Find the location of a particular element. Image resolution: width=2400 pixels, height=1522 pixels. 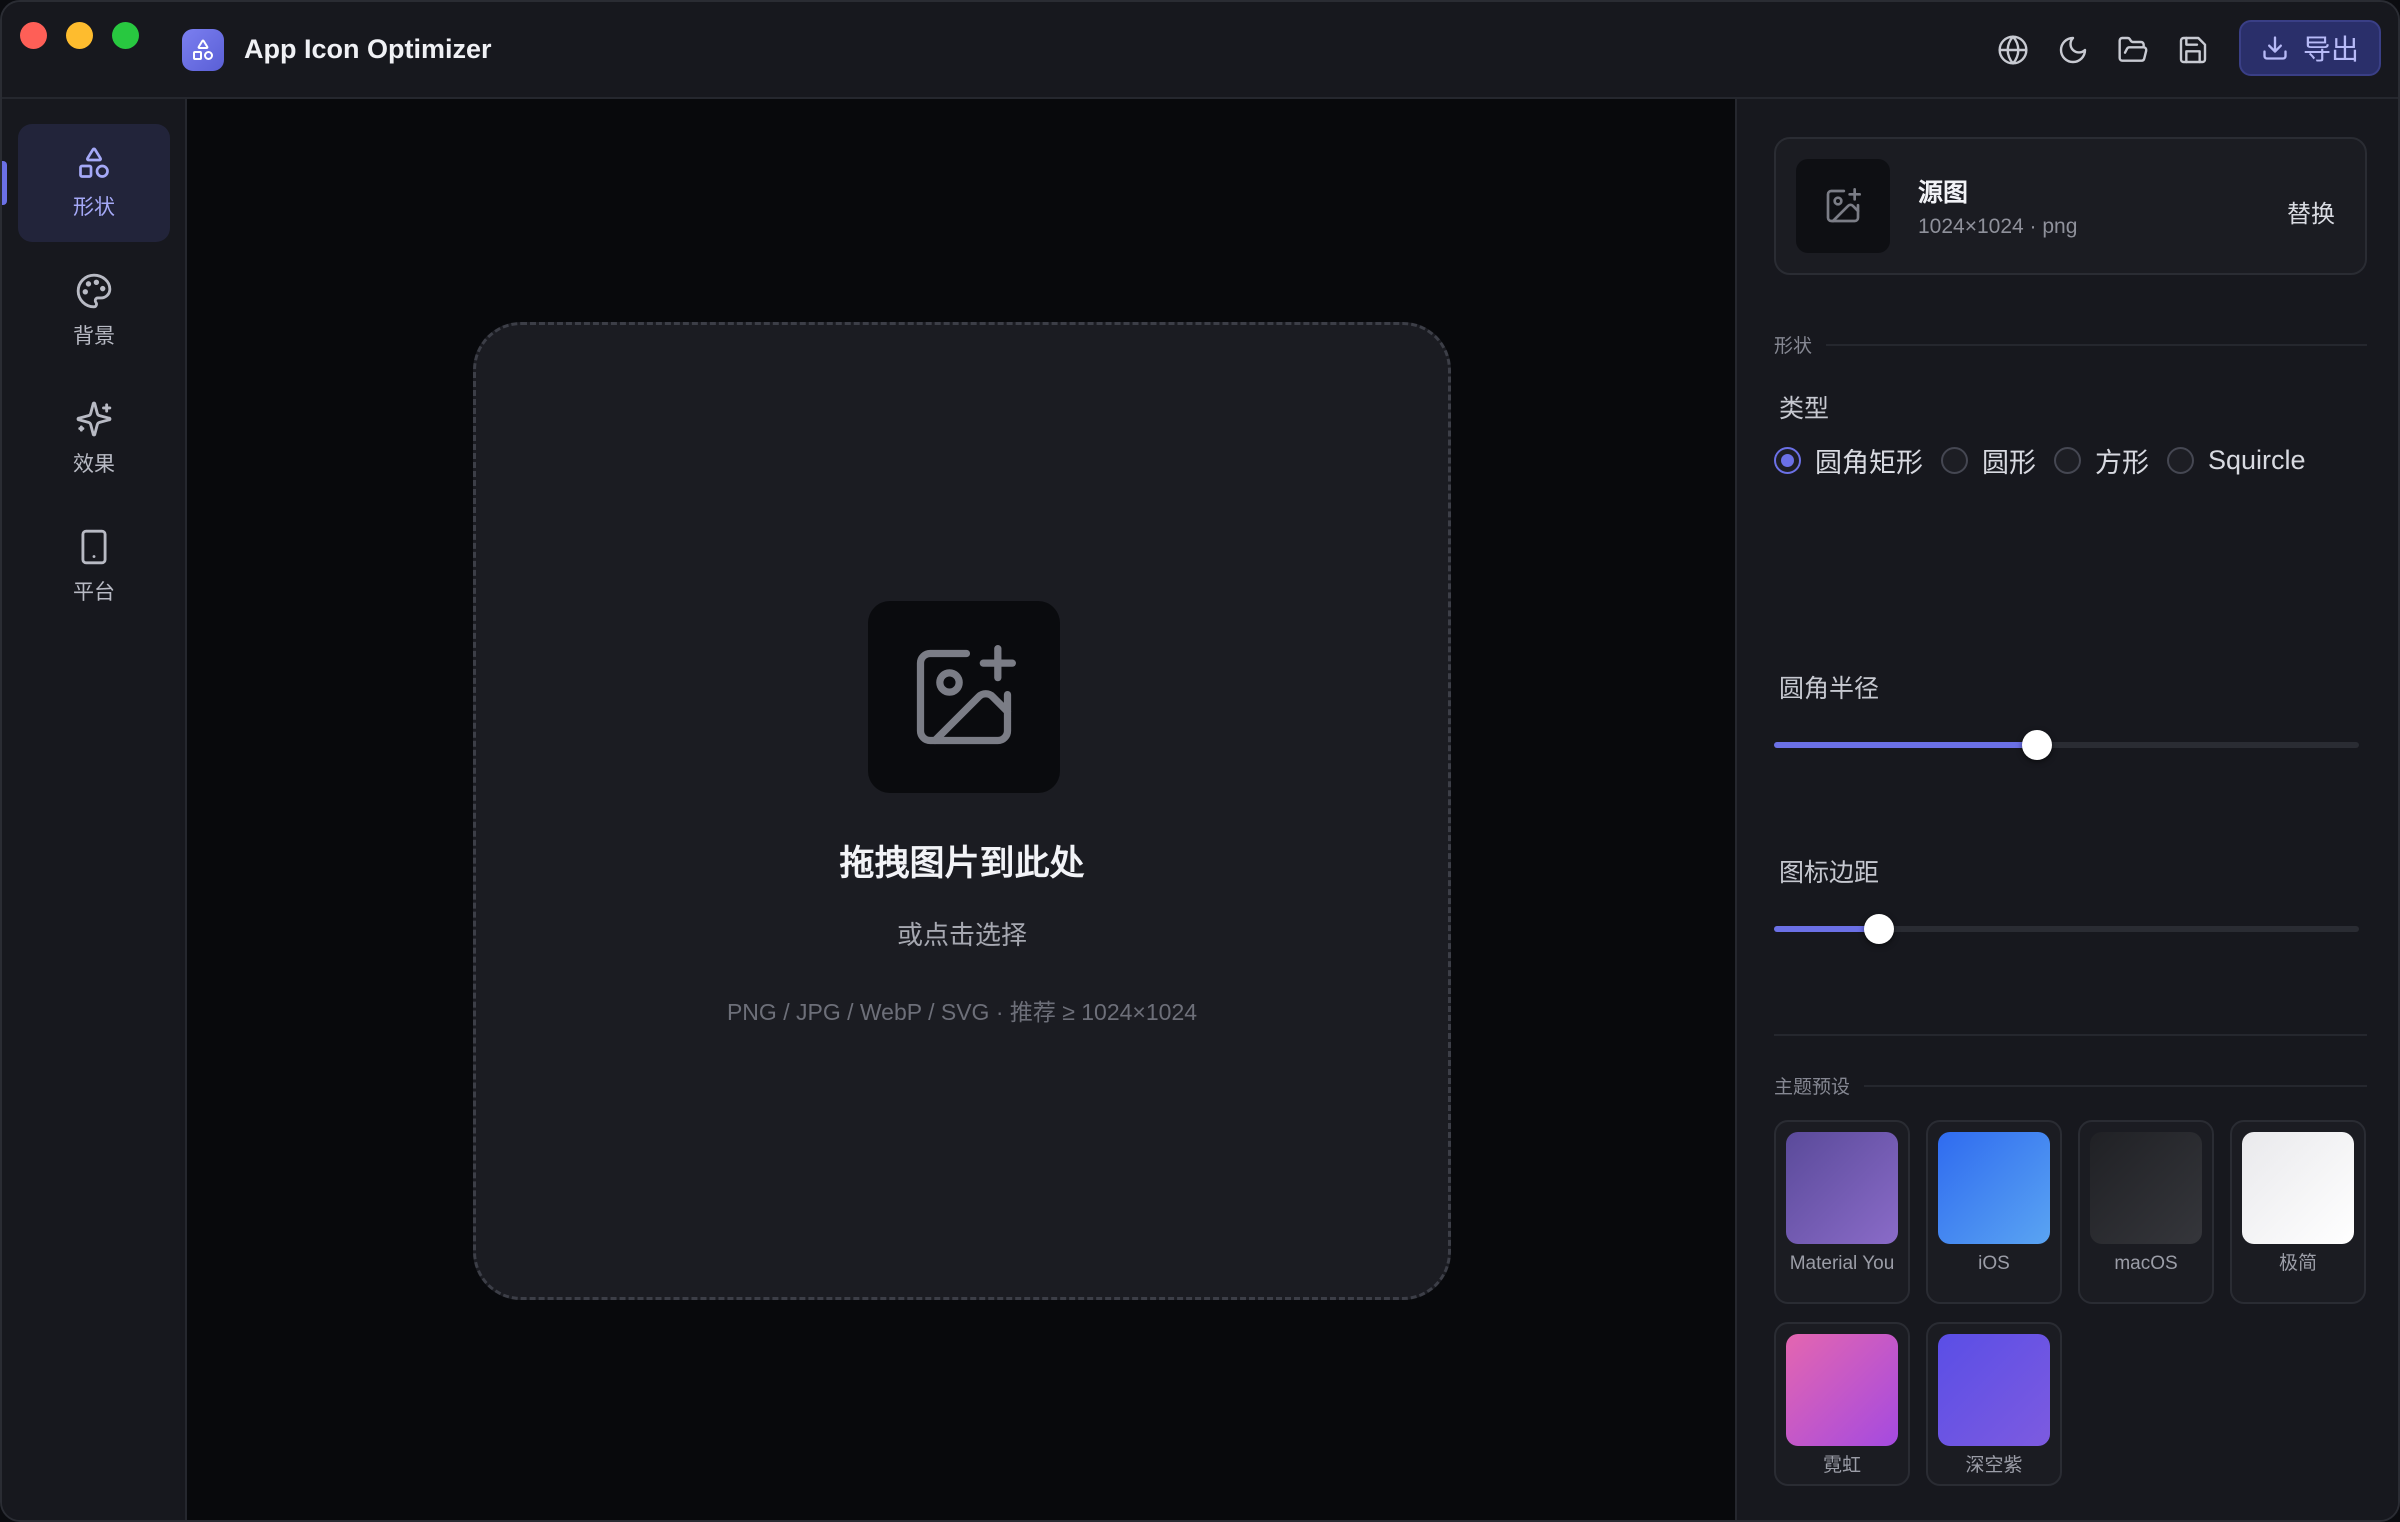

radio-label: 圆形 is located at coordinates (2009, 463).